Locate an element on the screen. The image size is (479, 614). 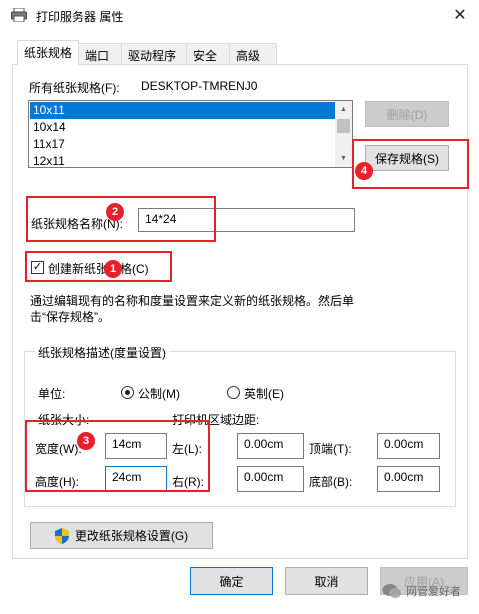
change-form-settings-label: 更改纸张规格设置(G) is located at coordinates (131, 536).